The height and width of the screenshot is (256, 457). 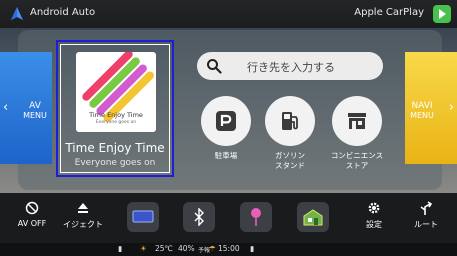 I want to click on microphone-icon, so click(x=256, y=217).